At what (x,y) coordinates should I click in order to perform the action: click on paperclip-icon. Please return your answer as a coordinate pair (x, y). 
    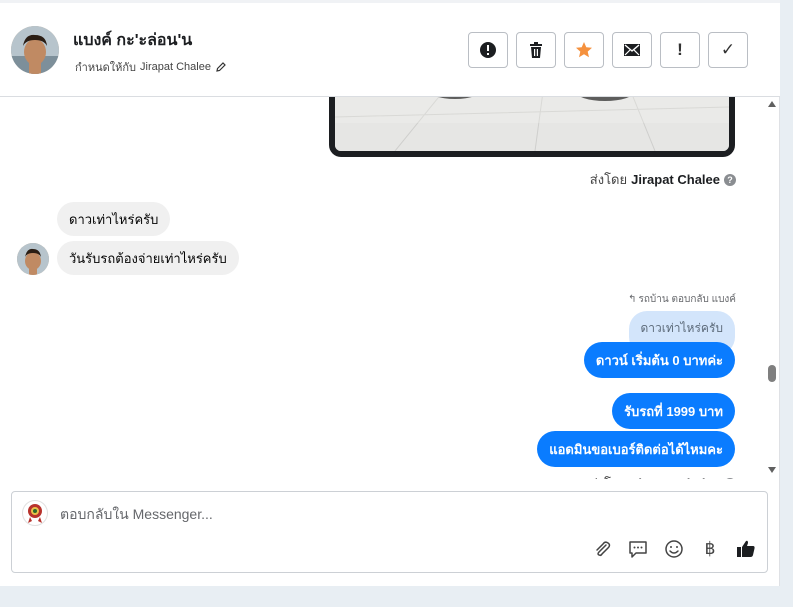
    Looking at the image, I should click on (603, 549).